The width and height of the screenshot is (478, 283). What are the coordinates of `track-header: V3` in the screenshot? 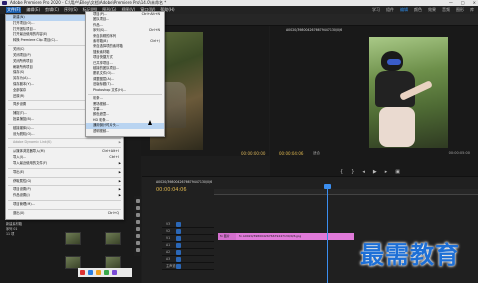 It's located at (188, 224).